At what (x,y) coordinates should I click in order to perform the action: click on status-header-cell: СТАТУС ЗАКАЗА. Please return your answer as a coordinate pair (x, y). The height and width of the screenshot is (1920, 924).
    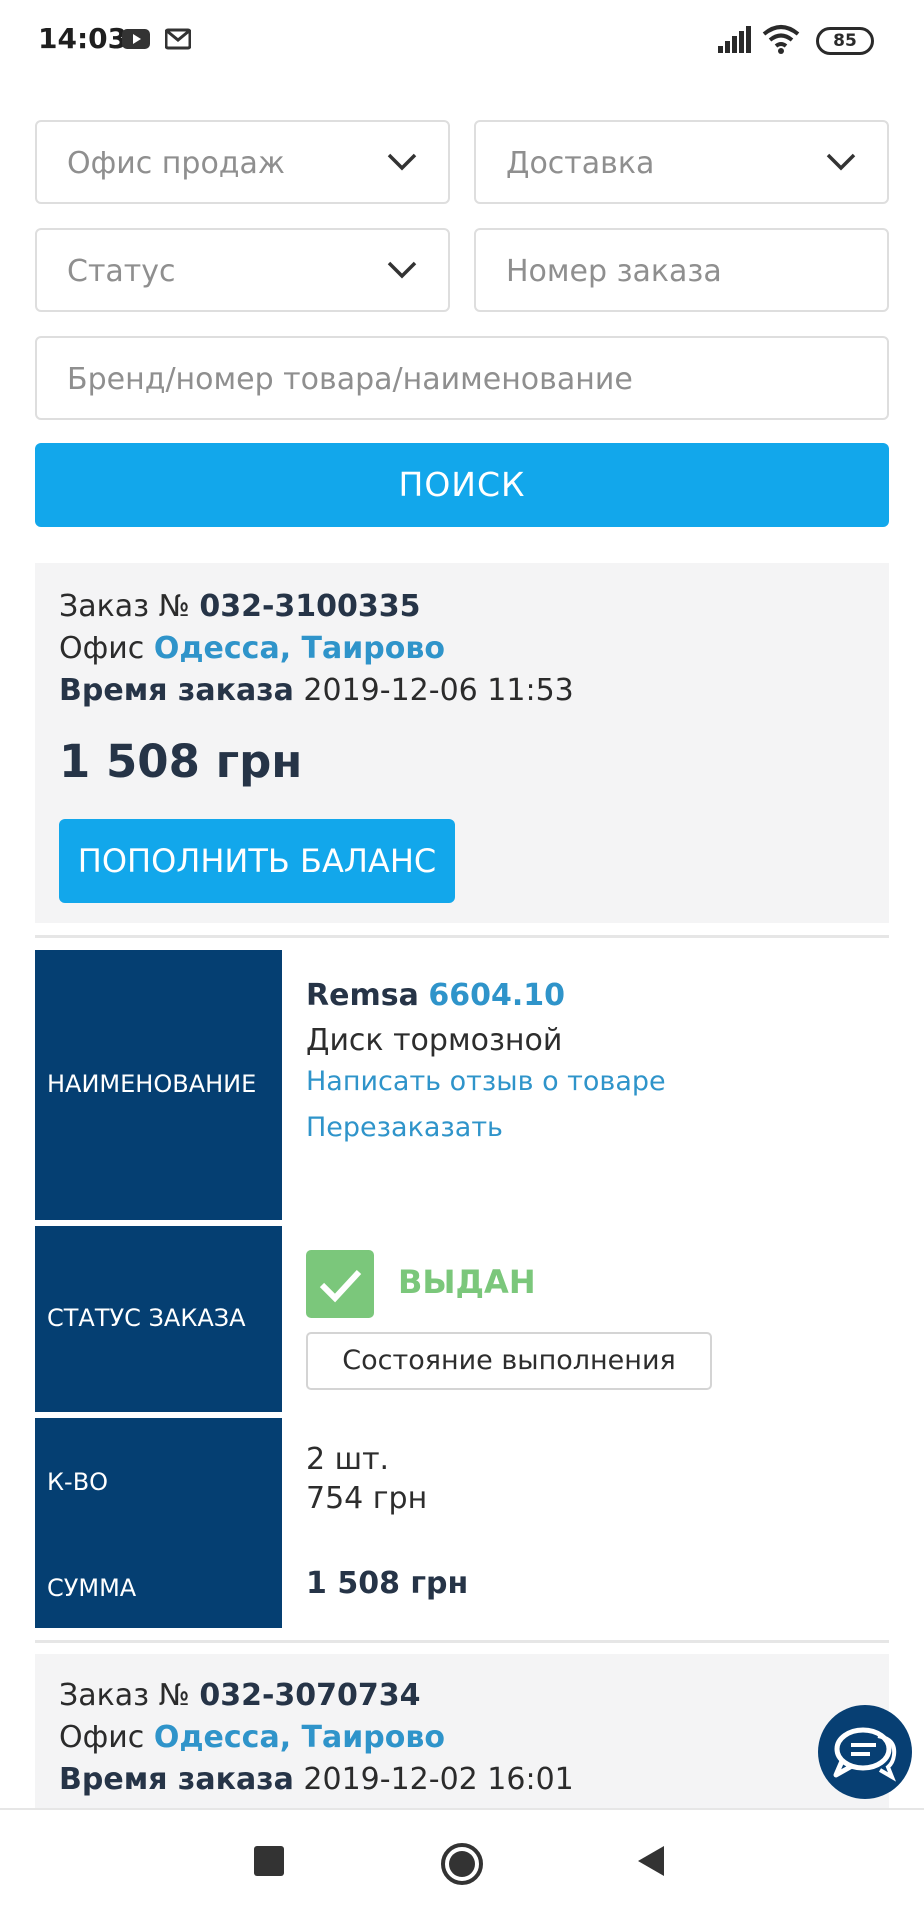
    Looking at the image, I should click on (158, 1319).